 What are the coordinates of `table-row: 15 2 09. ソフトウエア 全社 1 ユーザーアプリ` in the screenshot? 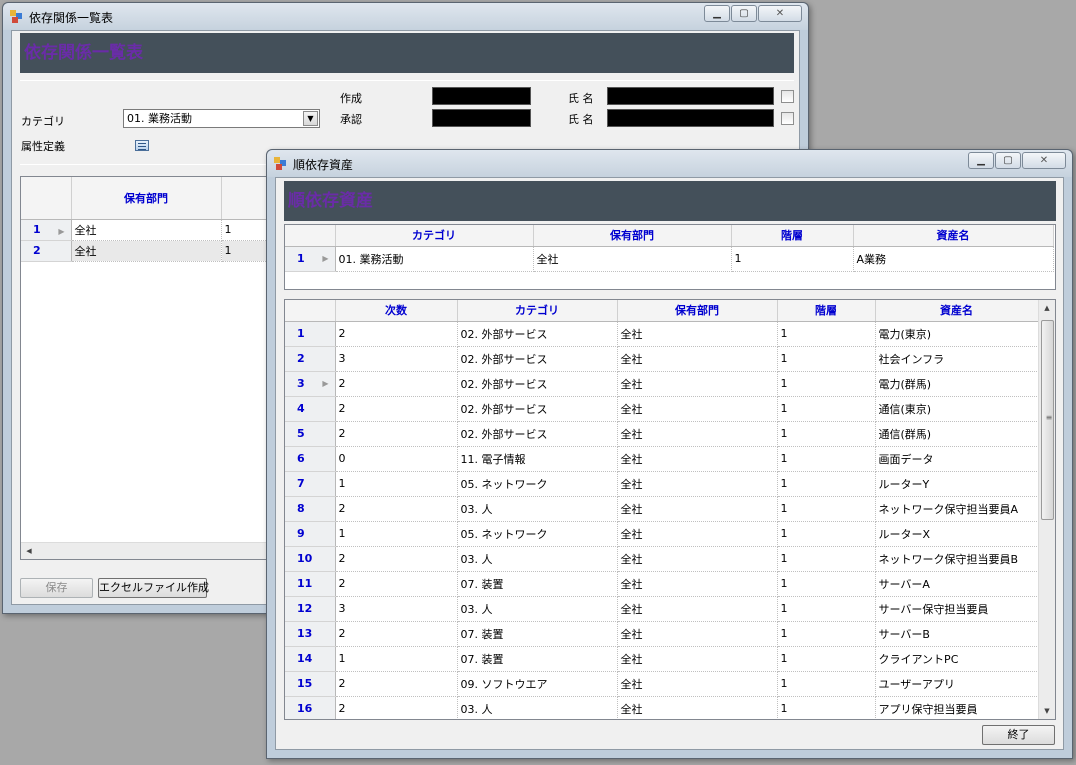 It's located at (662, 684).